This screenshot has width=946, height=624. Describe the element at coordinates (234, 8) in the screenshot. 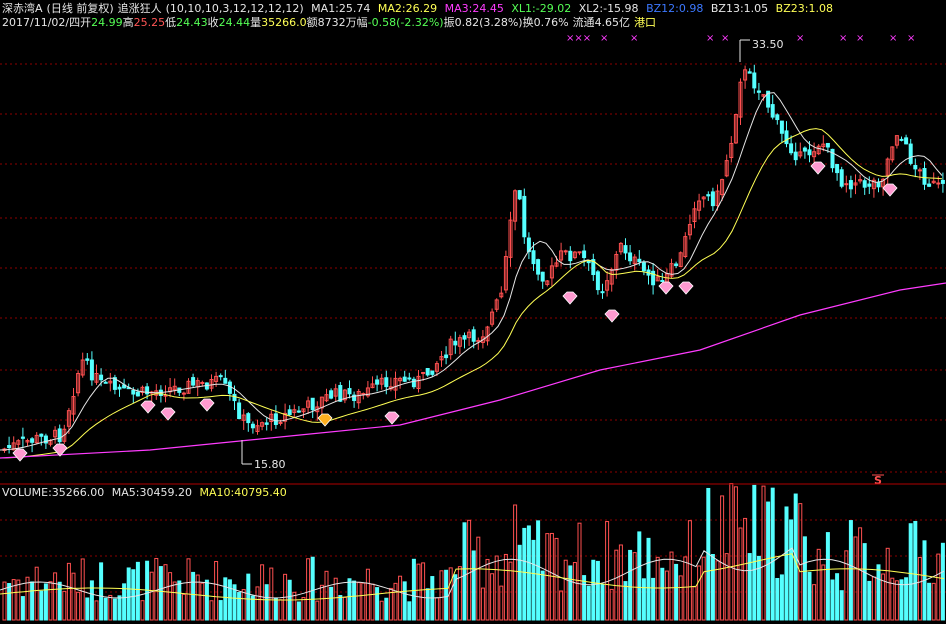

I see `indicator-params: (10,10,10,3,12,12,12,12)` at that location.